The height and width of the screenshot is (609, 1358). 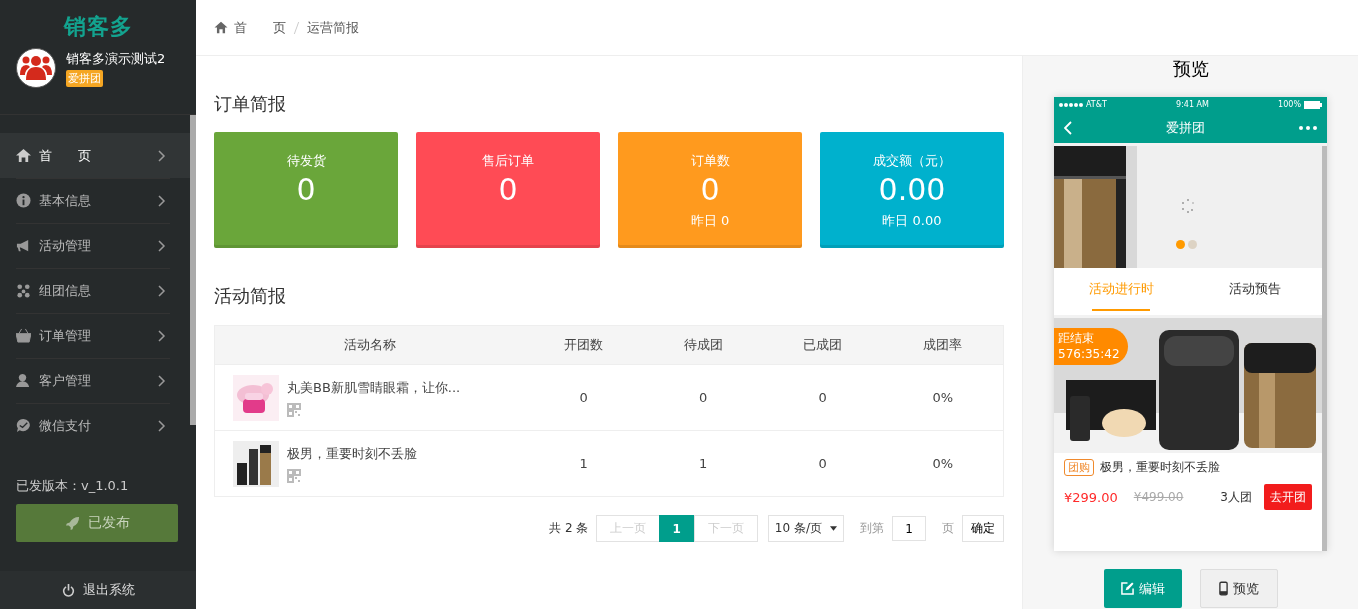 I want to click on activity-name: 极男，重要时刻不丢脸, so click(x=352, y=453).